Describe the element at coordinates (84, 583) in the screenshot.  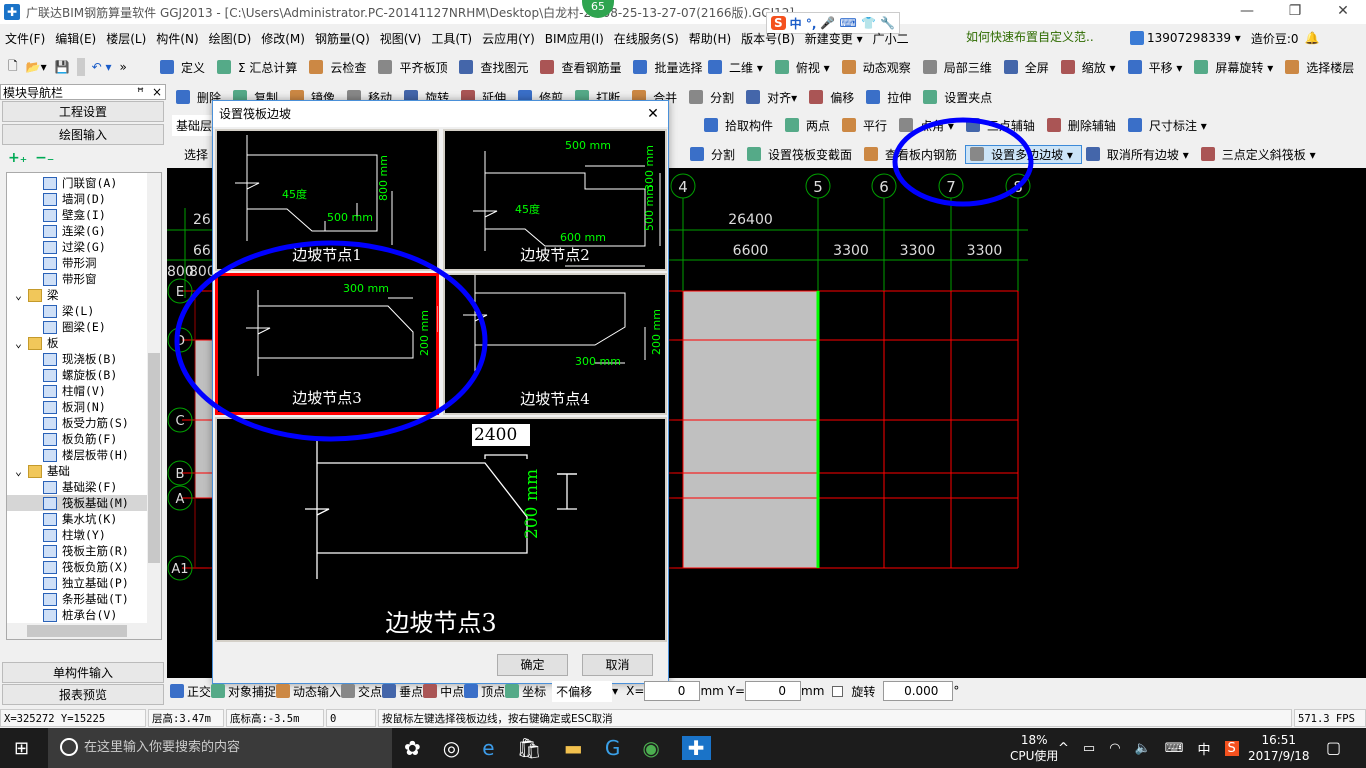
I see `tree-item: 独立基础(P)` at that location.